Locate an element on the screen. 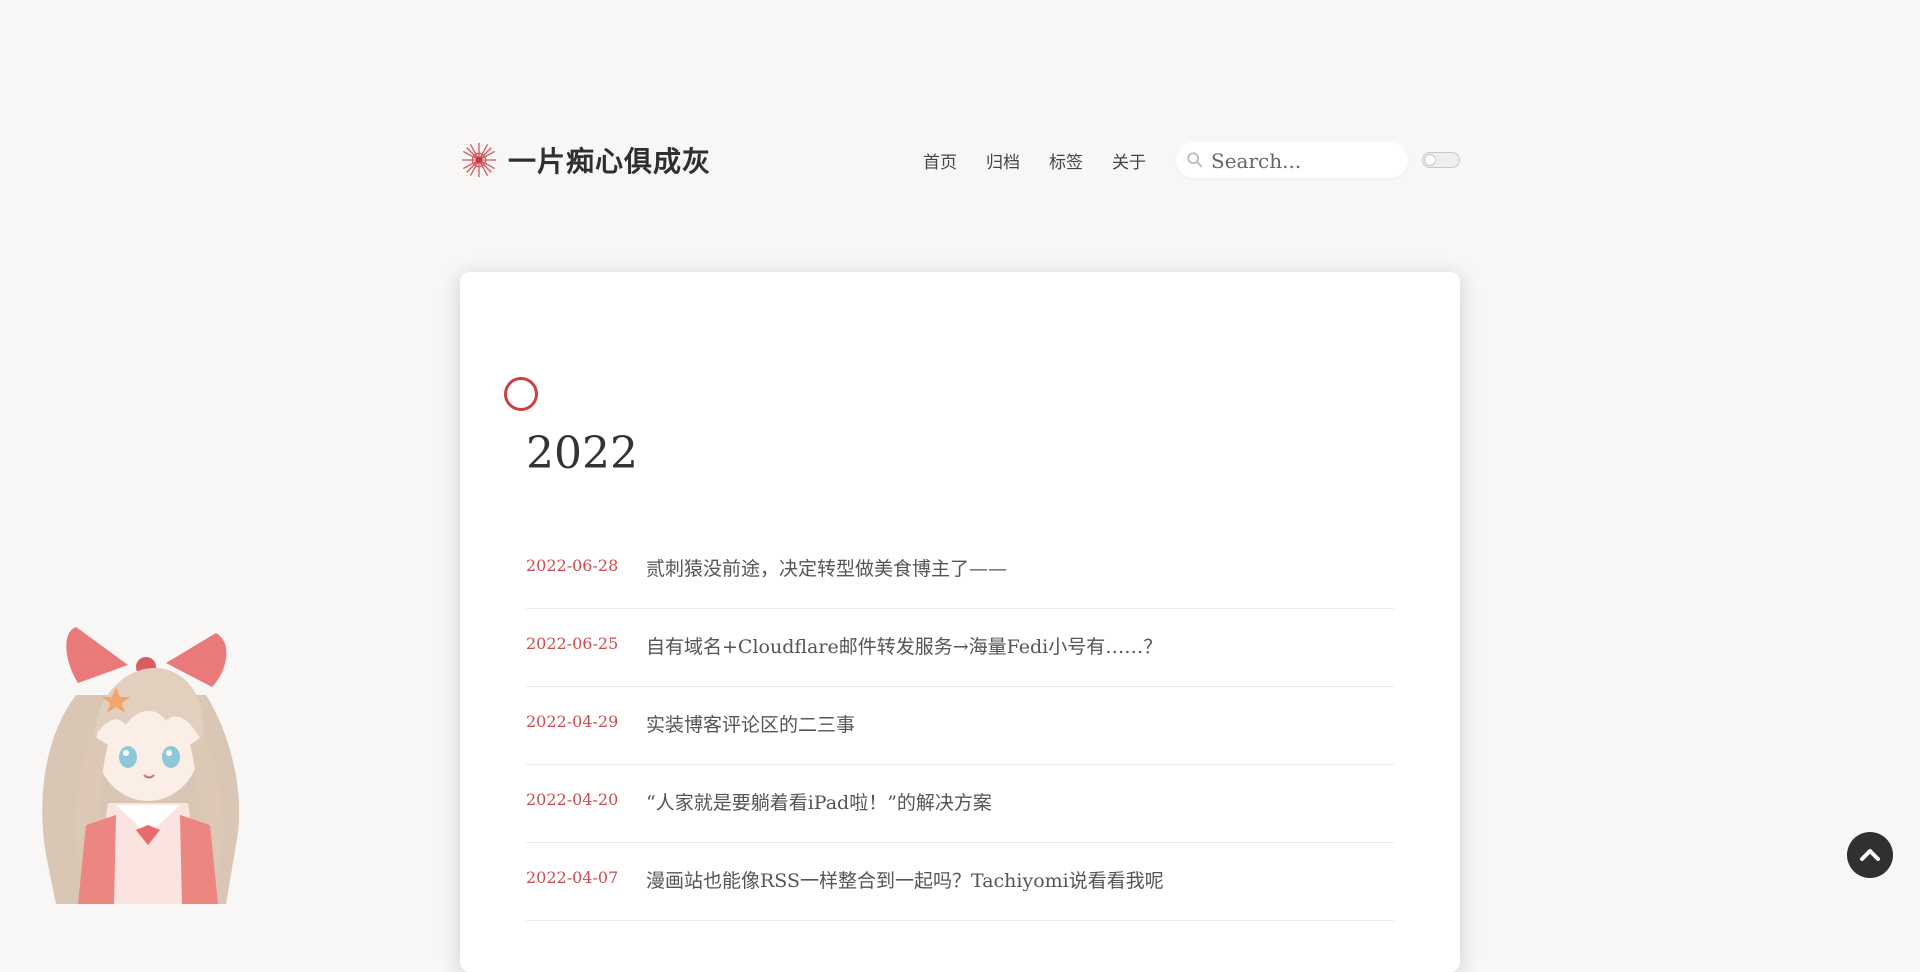 The height and width of the screenshot is (972, 1920). back-to-top-button is located at coordinates (1870, 855).